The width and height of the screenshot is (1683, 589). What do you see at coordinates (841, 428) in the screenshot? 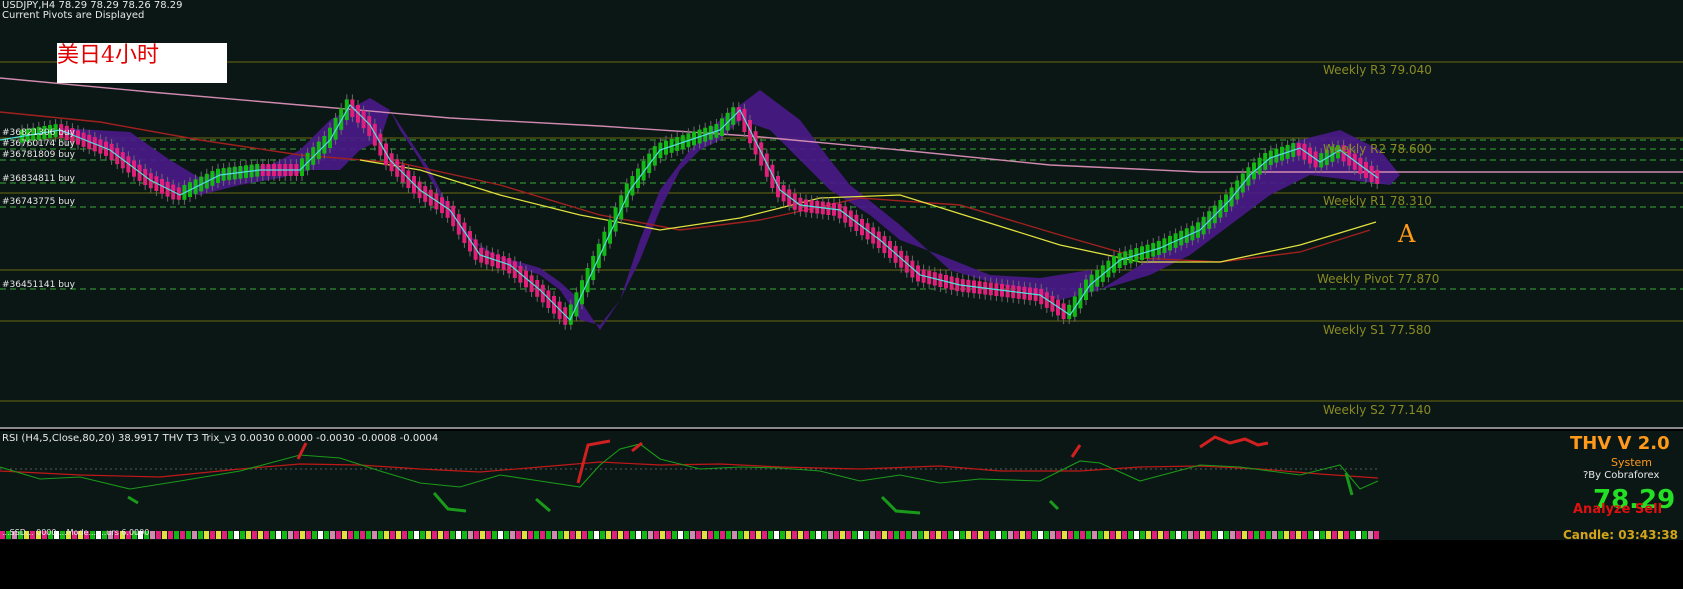
I see `pane-divider` at bounding box center [841, 428].